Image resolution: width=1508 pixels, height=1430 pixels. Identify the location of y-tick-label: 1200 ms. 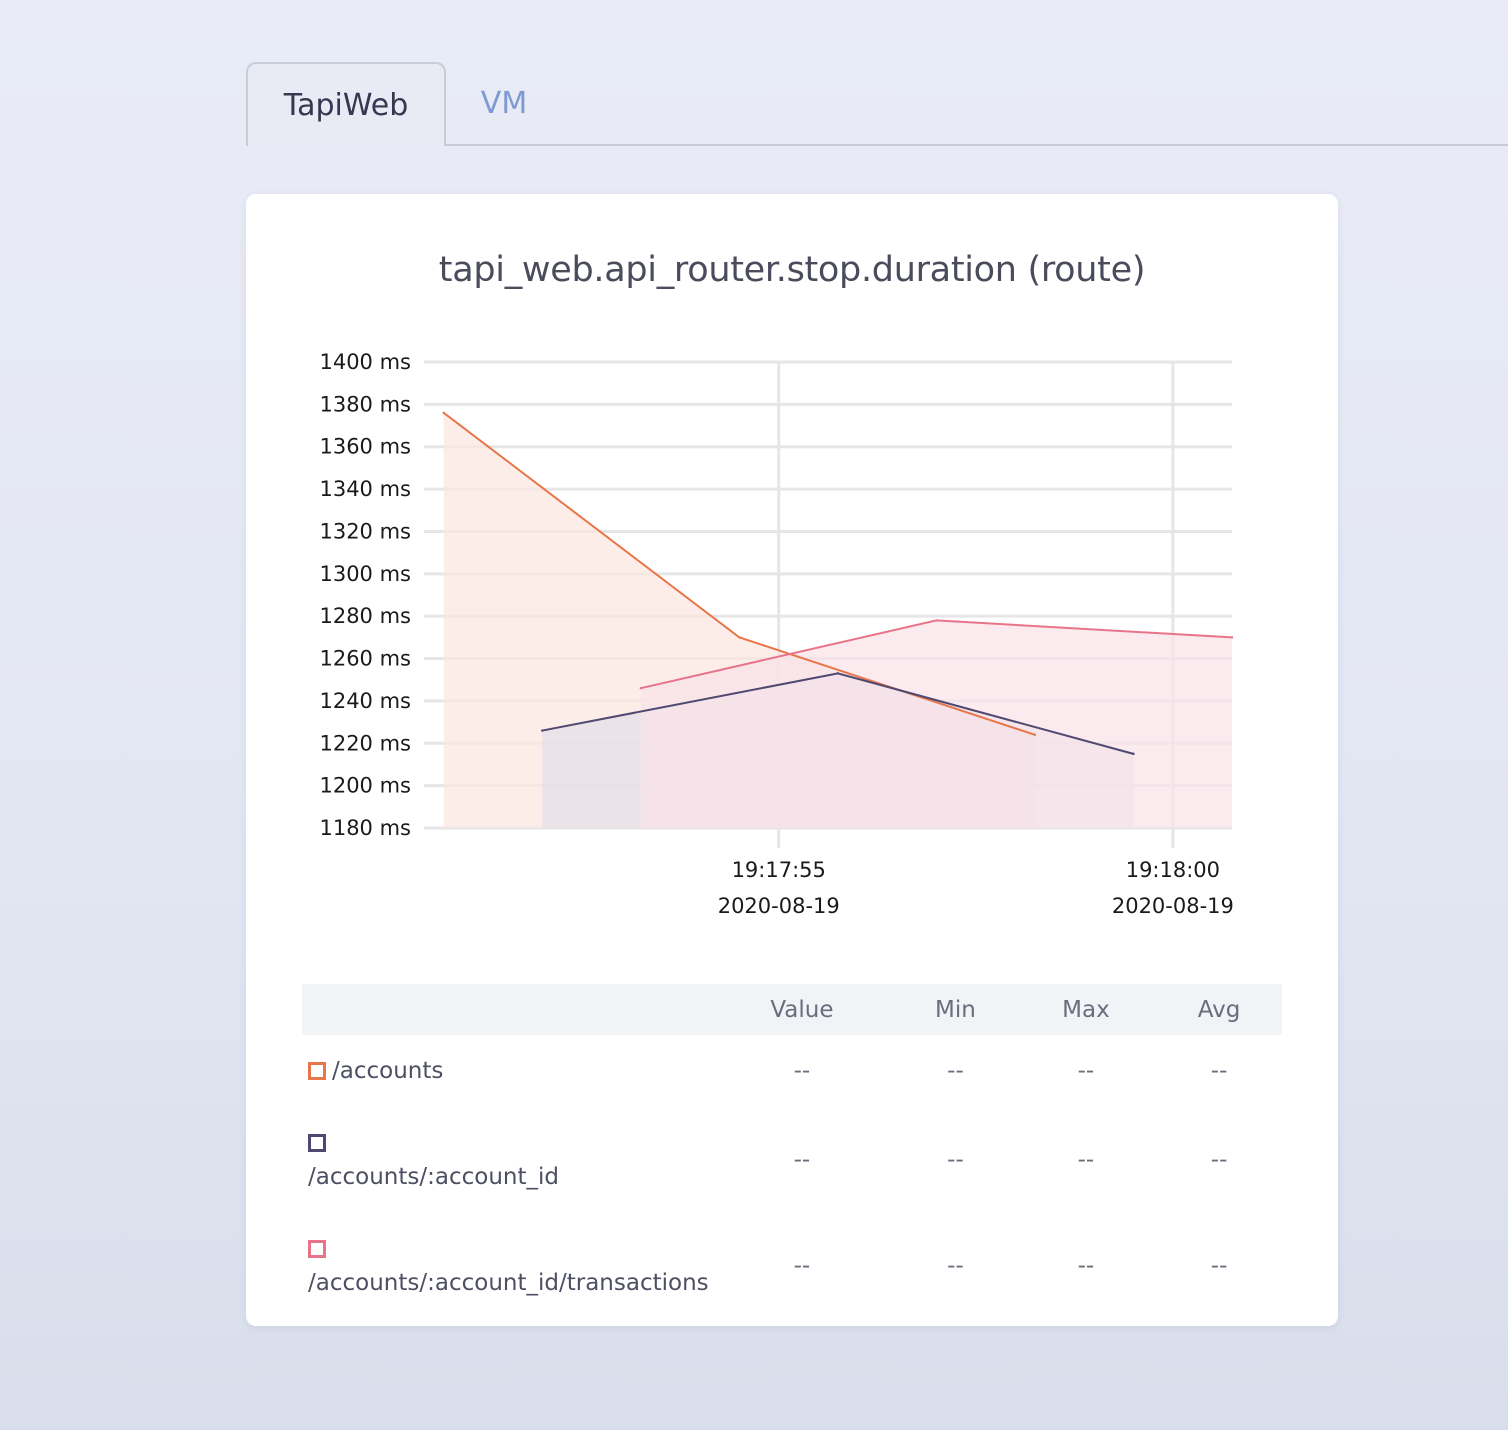
(365, 786).